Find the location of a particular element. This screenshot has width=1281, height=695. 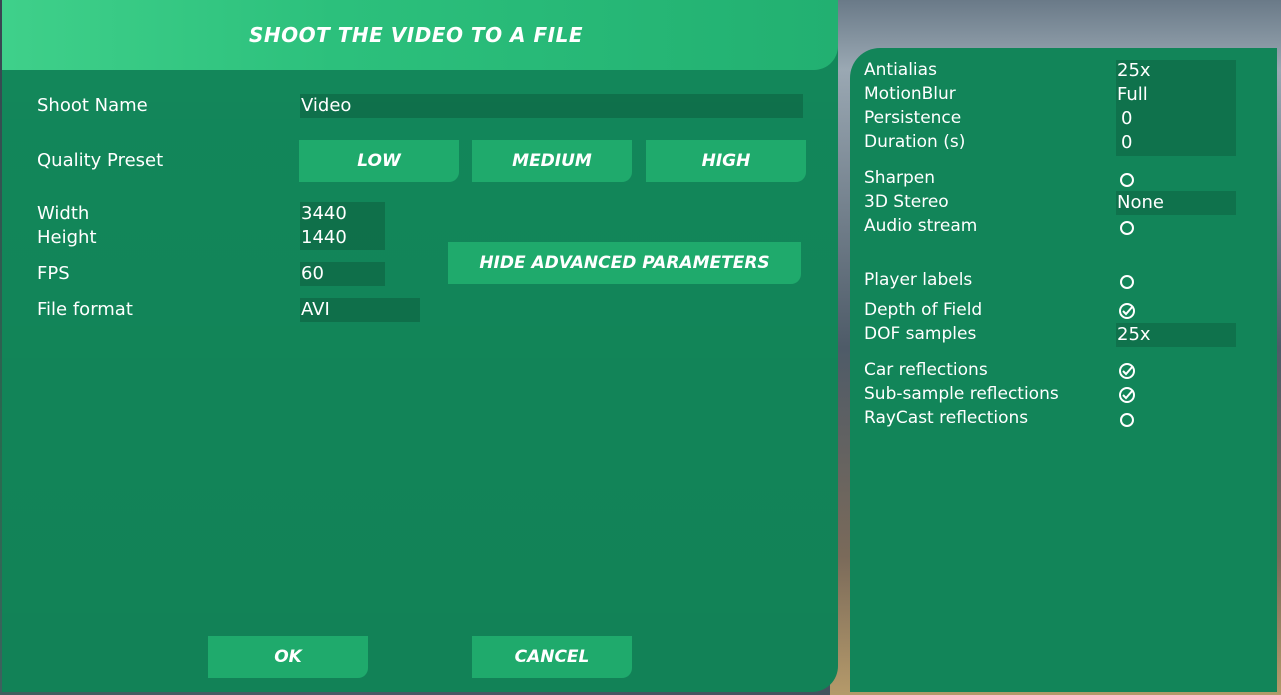

raycast-reflections-toggle is located at coordinates (1127, 420).